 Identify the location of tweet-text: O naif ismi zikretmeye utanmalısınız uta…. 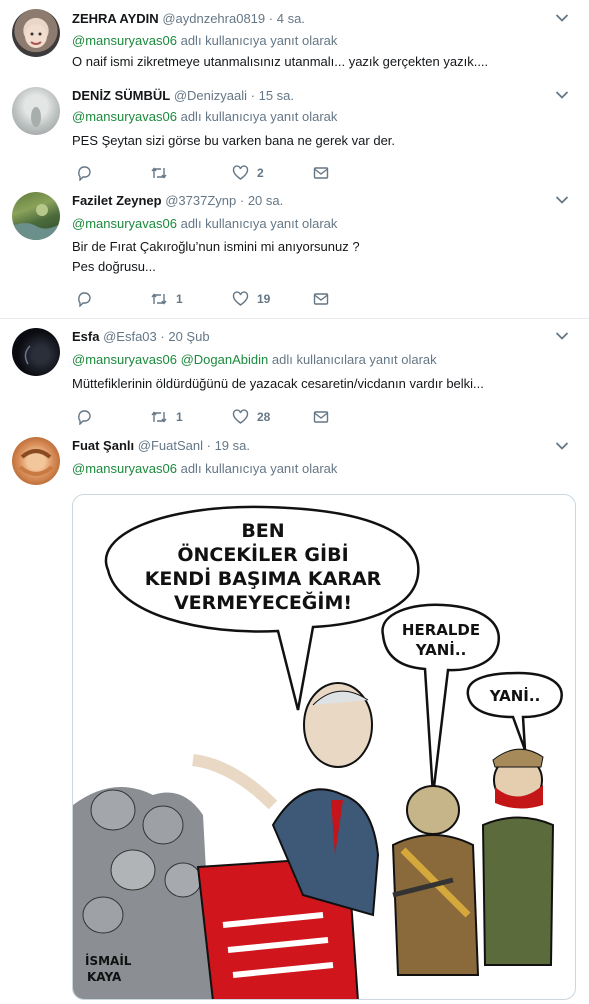
(280, 62).